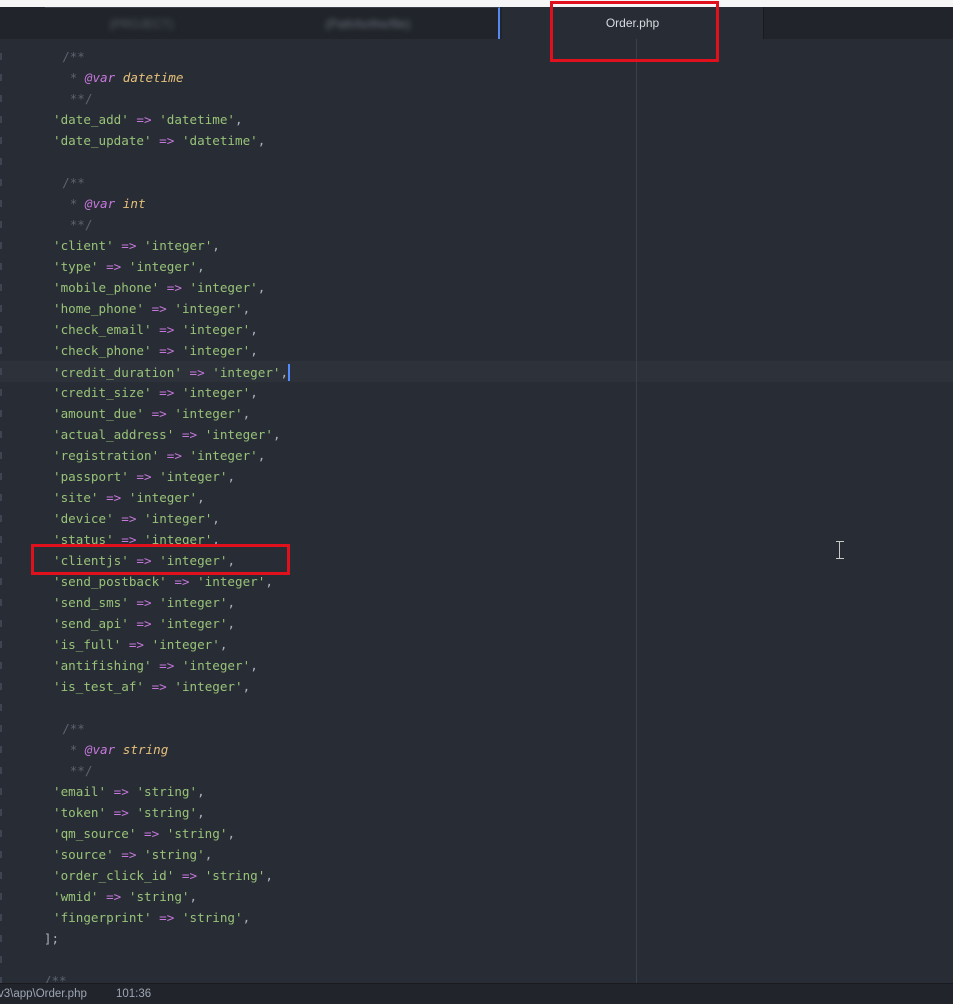 This screenshot has height=1004, width=953. I want to click on code-line: 'token' => 'string',, so click(476, 812).